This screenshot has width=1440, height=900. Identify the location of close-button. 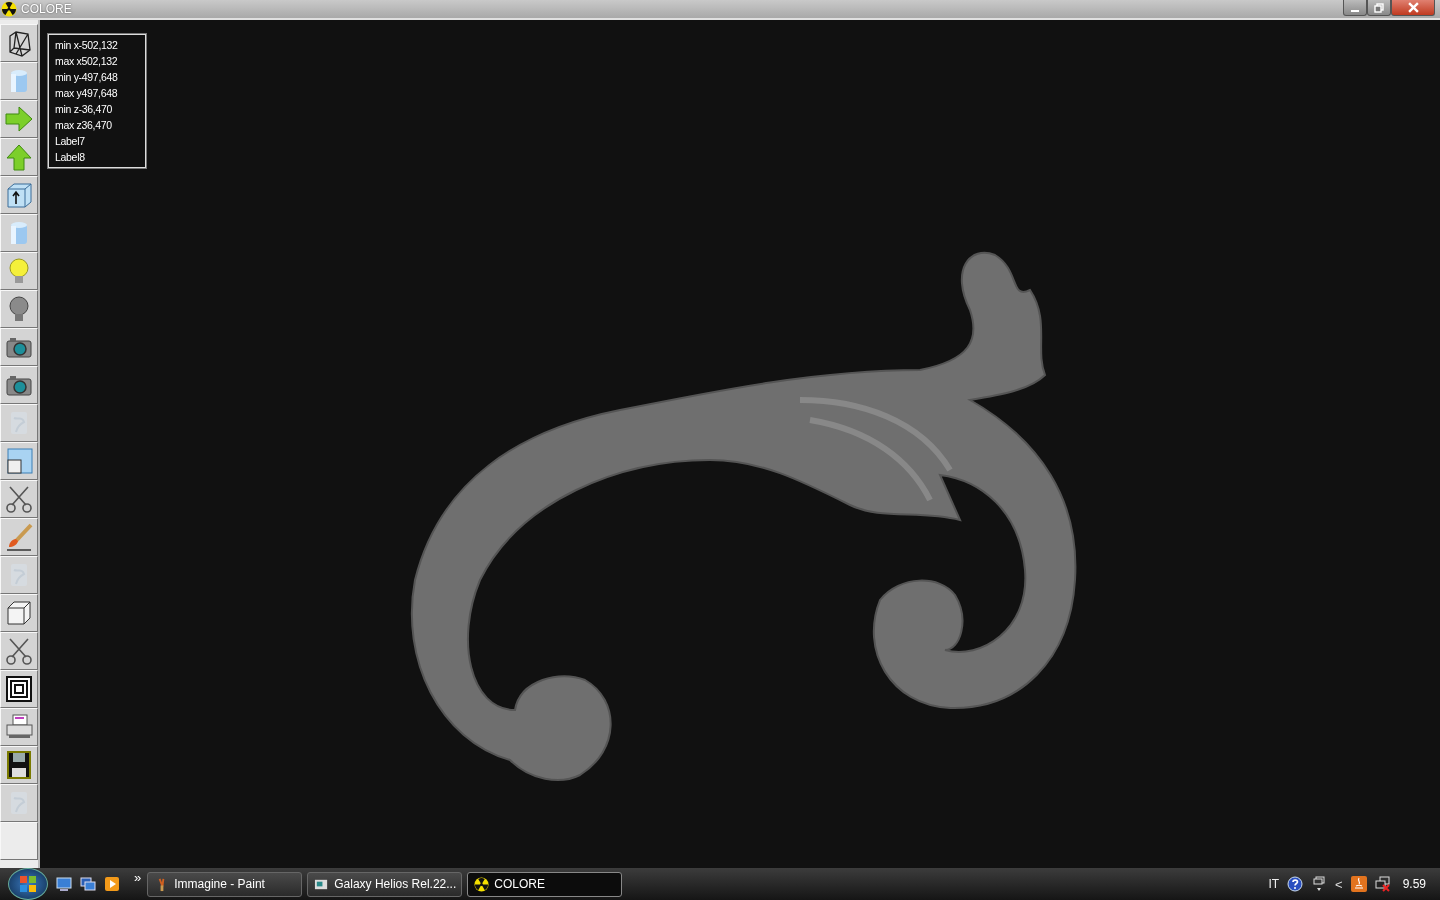
(1413, 8).